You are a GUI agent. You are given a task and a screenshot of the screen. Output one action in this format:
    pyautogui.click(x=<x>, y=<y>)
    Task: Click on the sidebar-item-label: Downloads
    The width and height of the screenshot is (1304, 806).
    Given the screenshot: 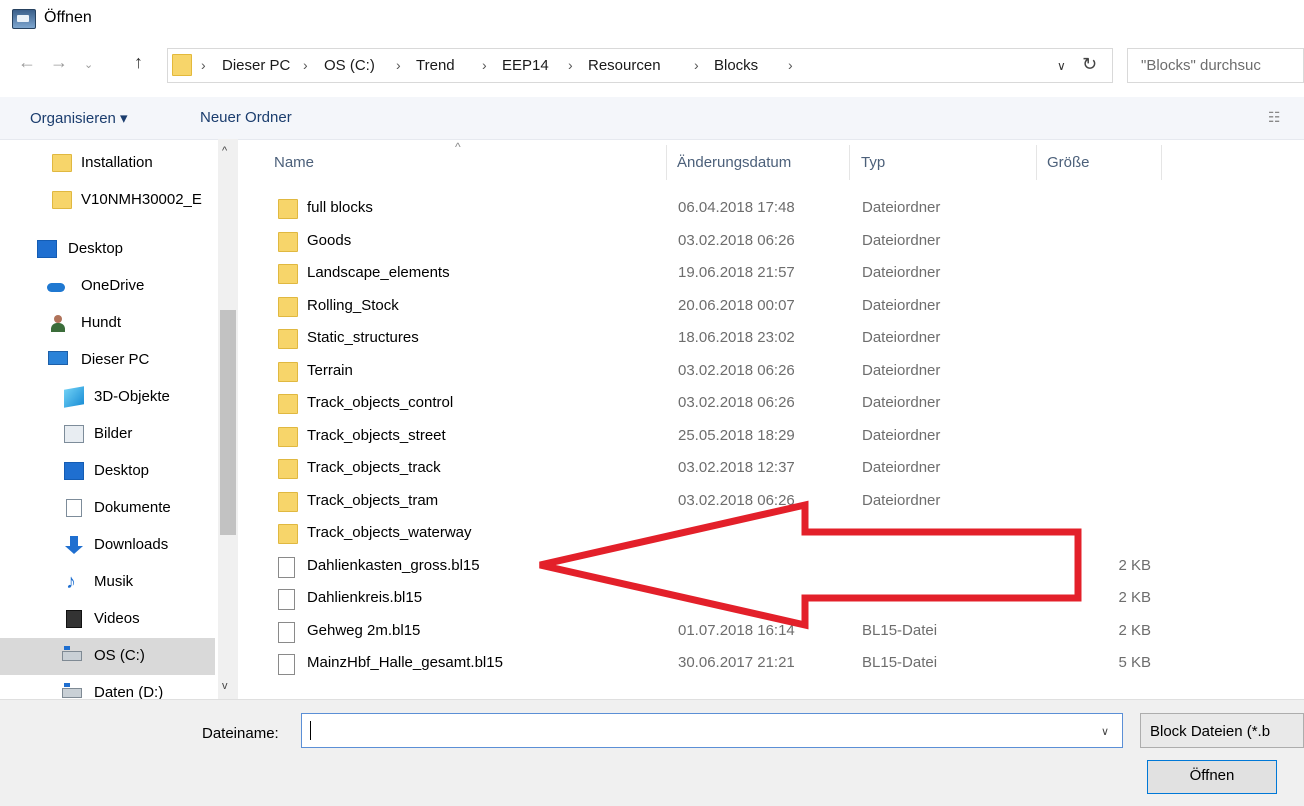 What is the action you would take?
    pyautogui.click(x=131, y=544)
    